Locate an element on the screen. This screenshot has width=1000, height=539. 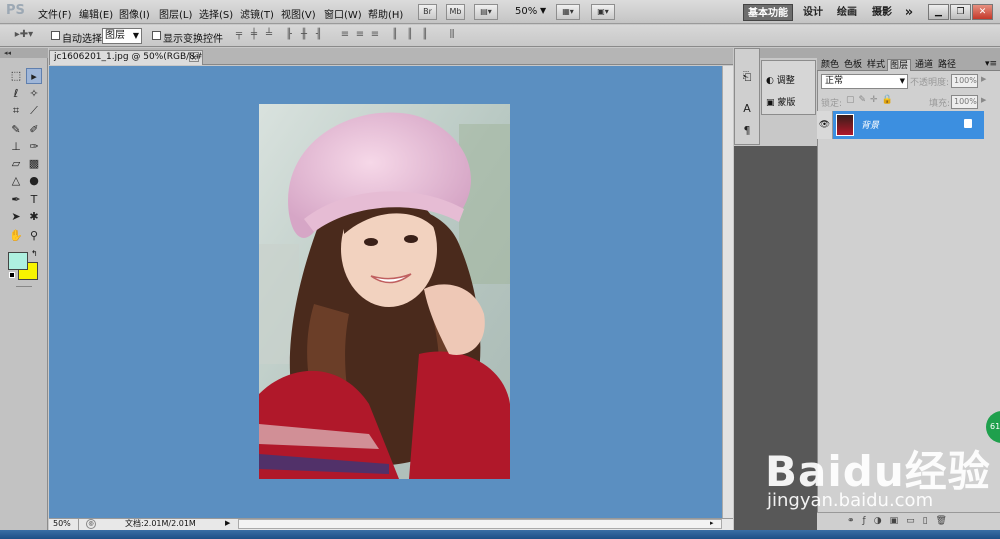
distribute-hcenter-icon: ║ is located at coordinates (410, 35).